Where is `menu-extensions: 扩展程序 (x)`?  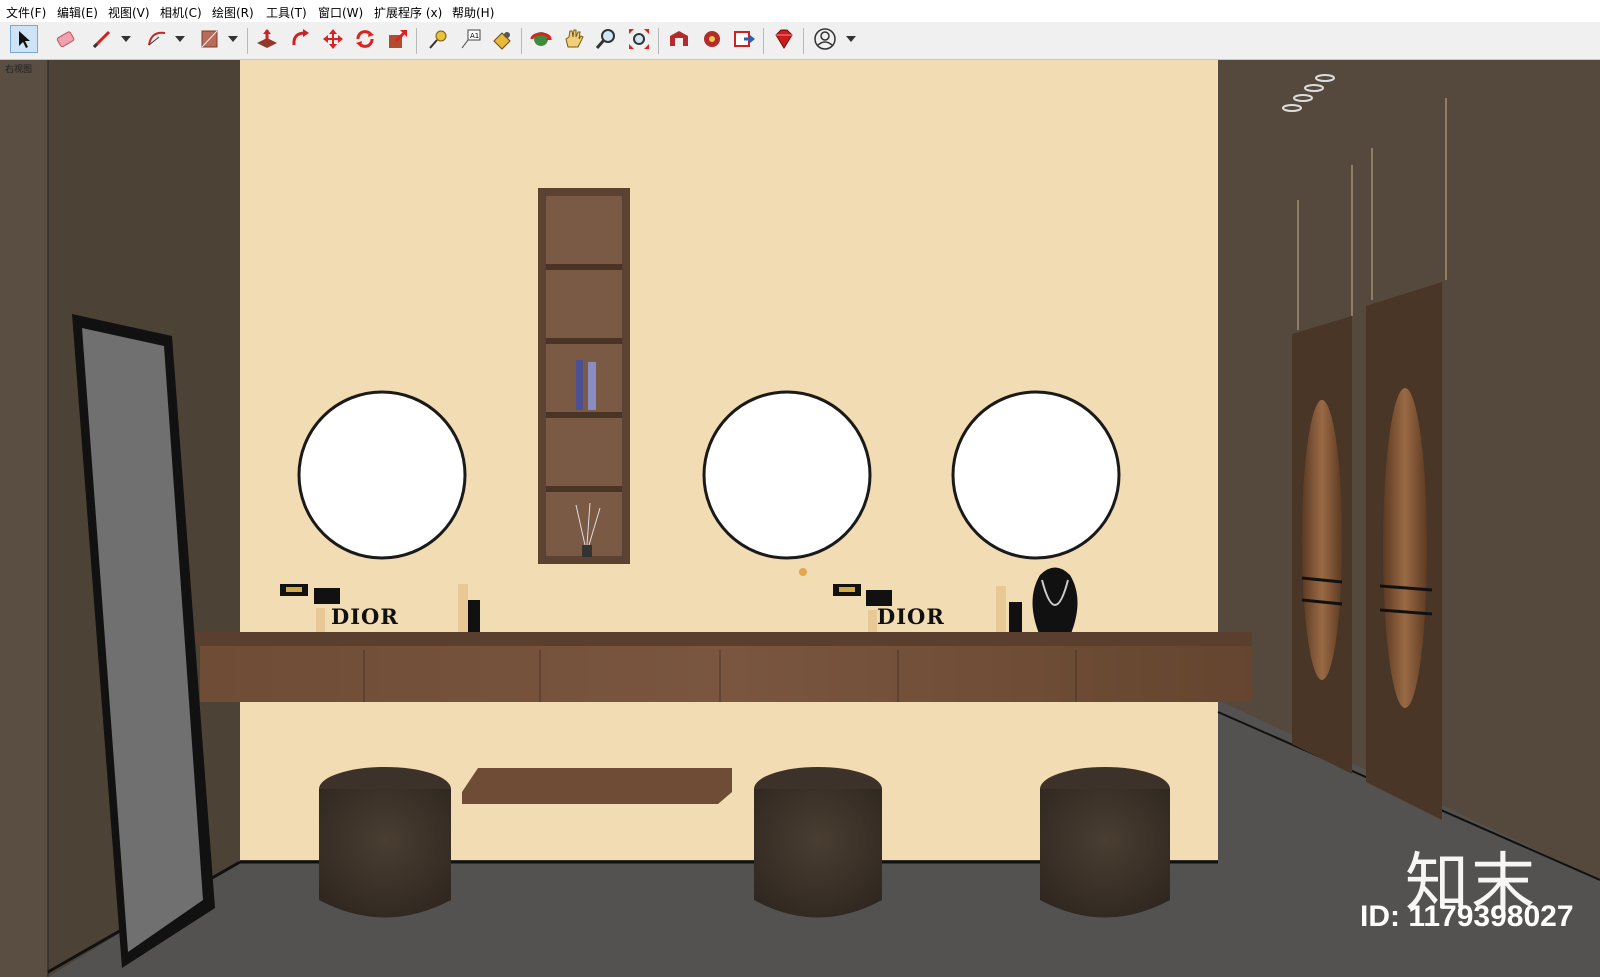
menu-extensions: 扩展程序 (x) is located at coordinates (408, 12).